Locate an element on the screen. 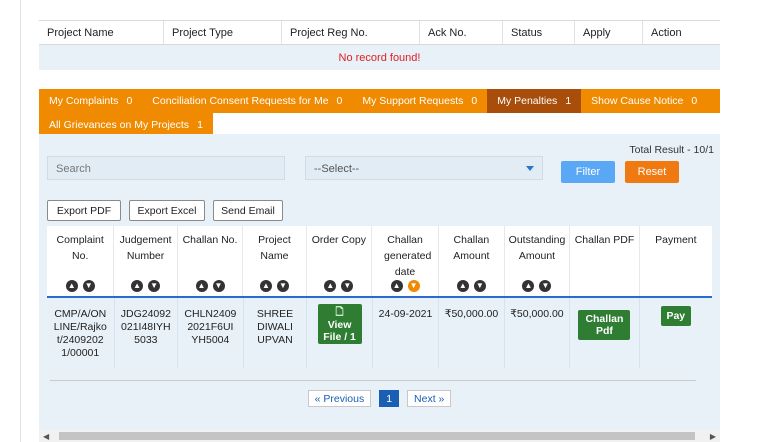  col-project-reg-no: Project Reg No. is located at coordinates (351, 32).